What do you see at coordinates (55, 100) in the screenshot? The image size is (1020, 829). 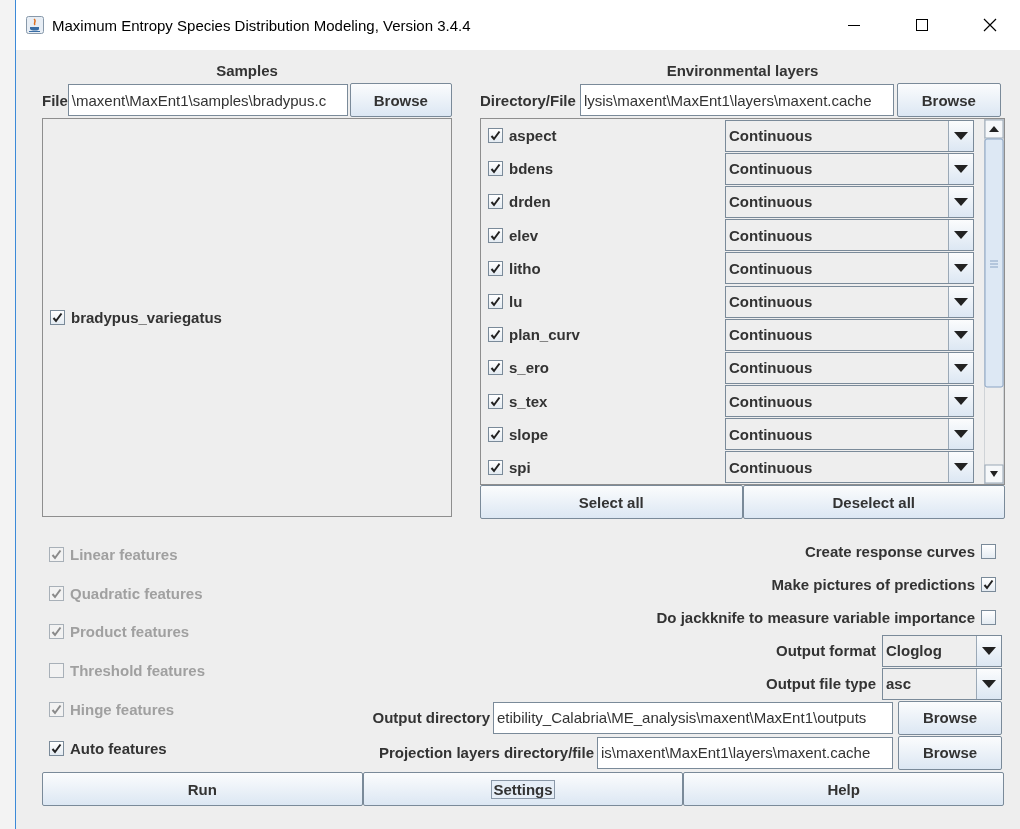 I see `field-label: File` at bounding box center [55, 100].